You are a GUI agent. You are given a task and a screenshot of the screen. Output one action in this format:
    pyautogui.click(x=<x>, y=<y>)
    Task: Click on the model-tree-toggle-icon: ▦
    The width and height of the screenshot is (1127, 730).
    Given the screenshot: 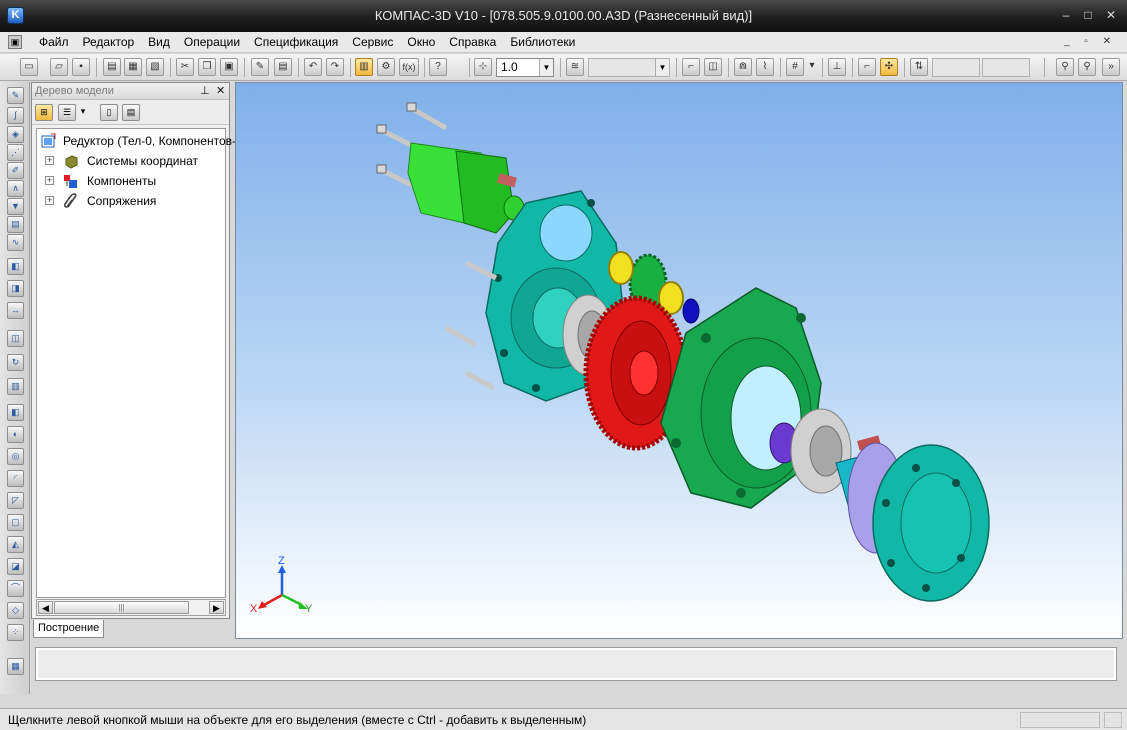 What is the action you would take?
    pyautogui.click(x=15, y=666)
    